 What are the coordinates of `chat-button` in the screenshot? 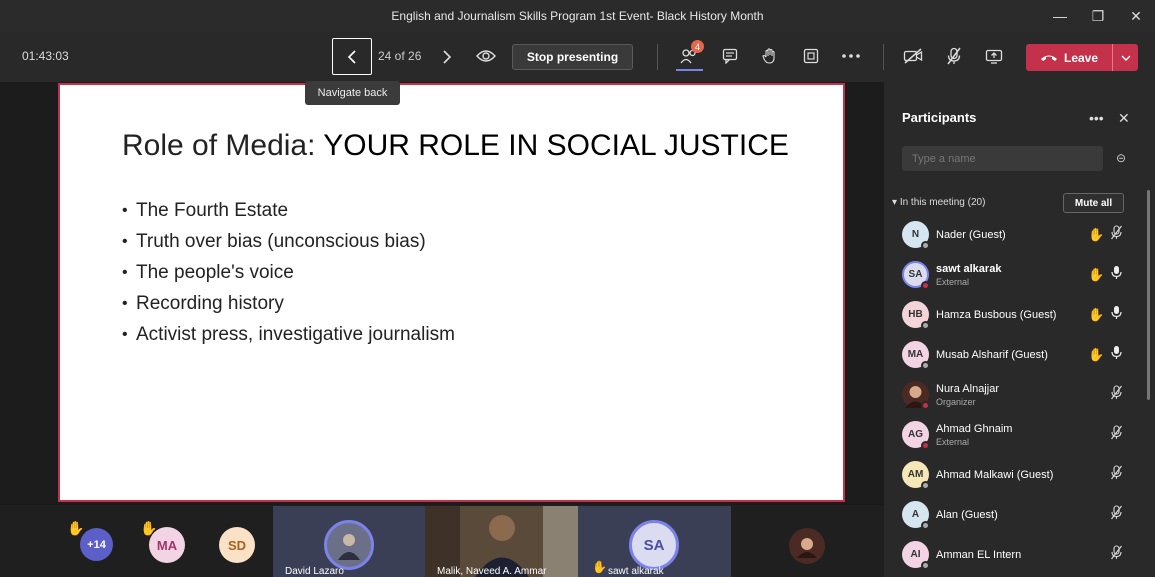 It's located at (730, 56).